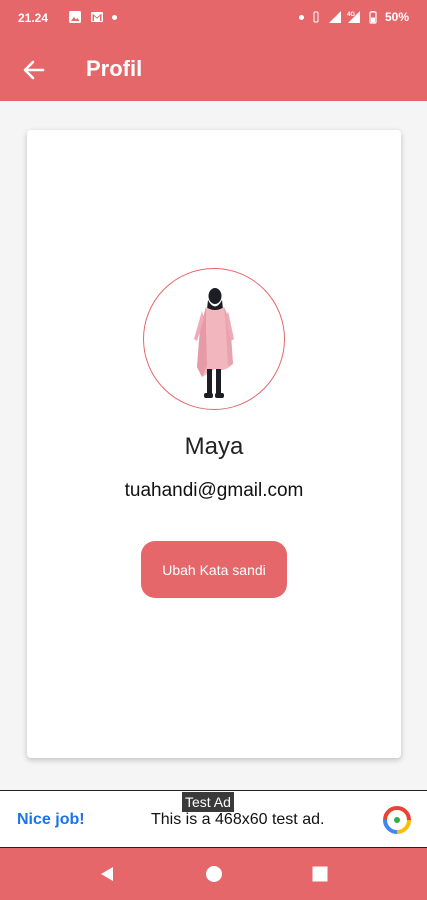  I want to click on page-title: Profil, so click(114, 68).